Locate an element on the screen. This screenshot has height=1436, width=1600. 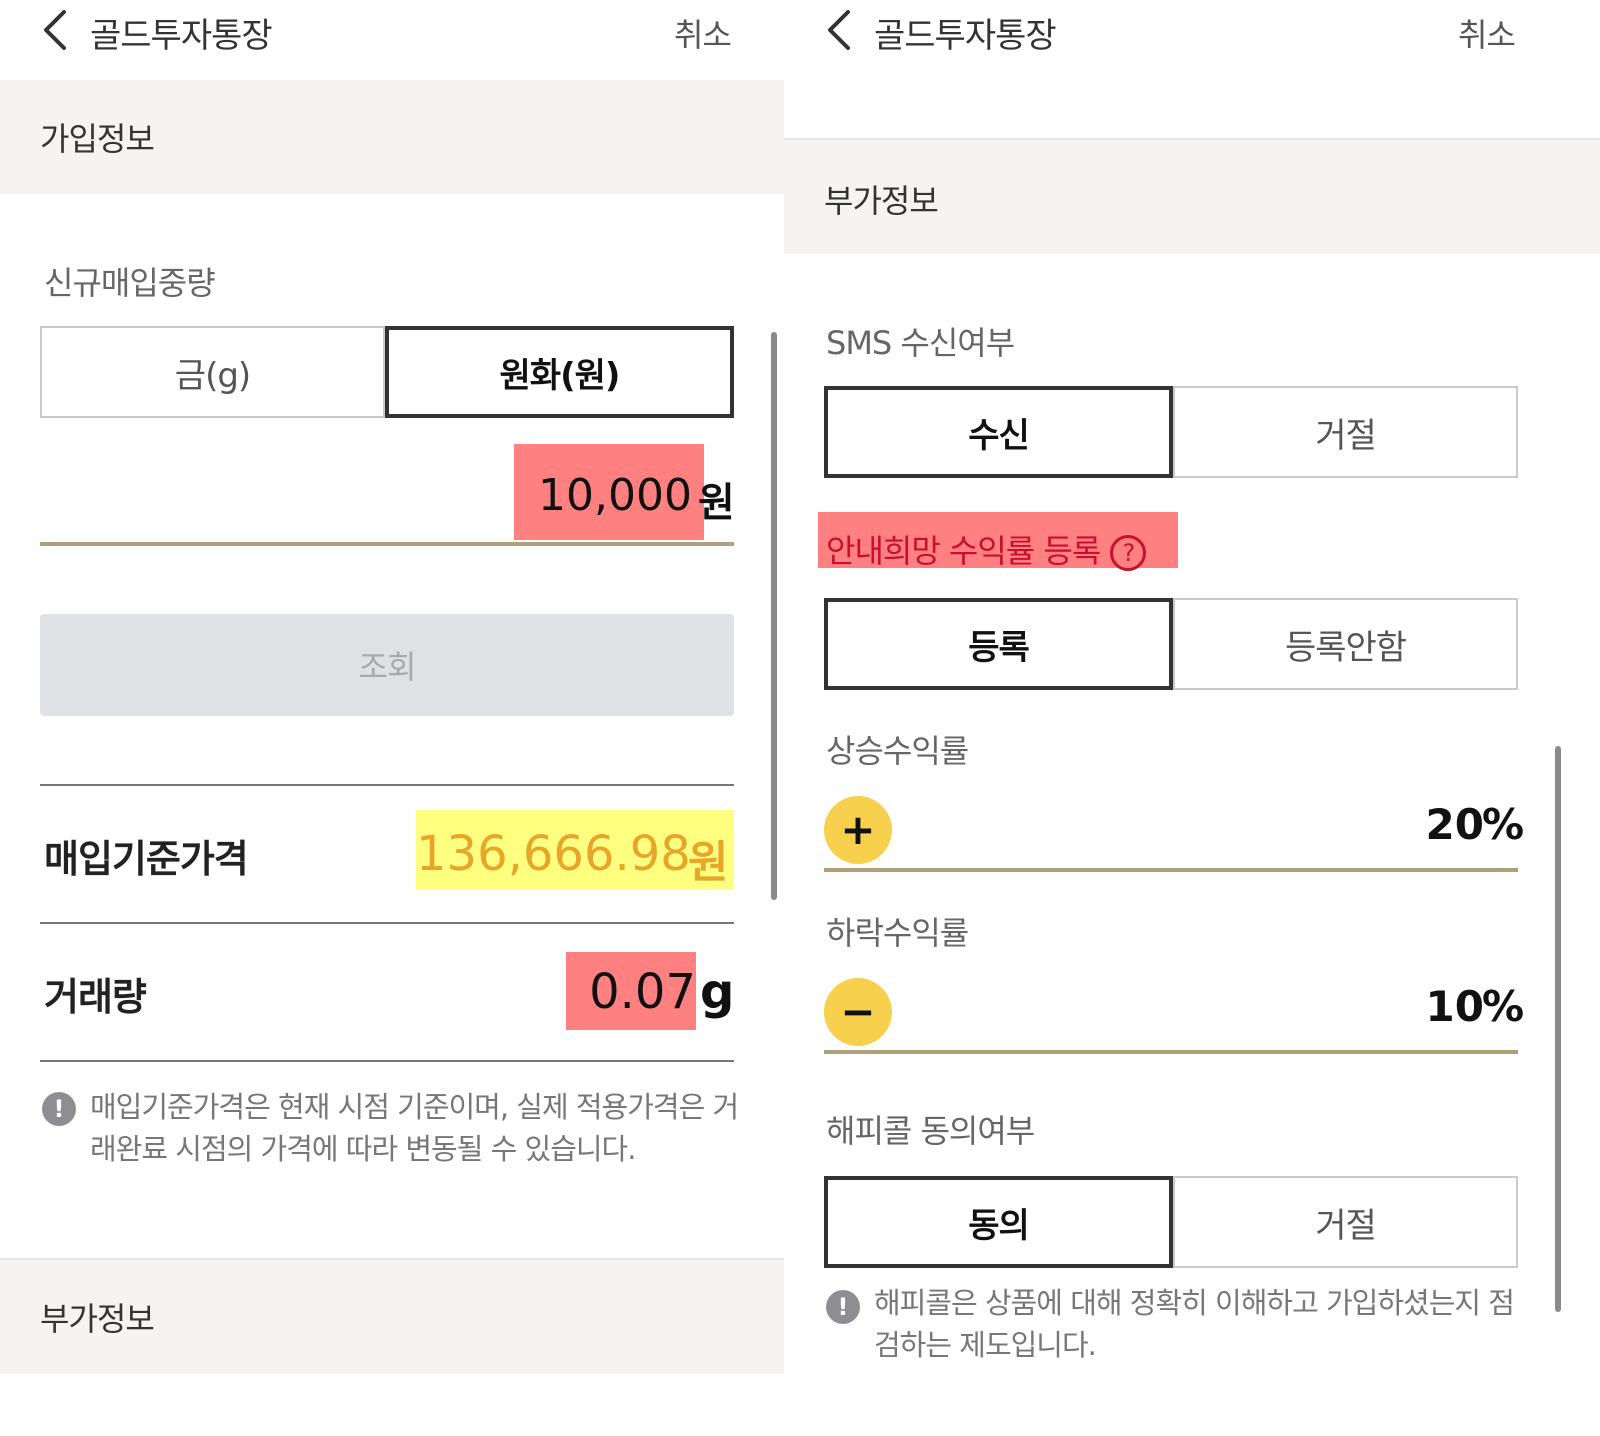
volume-label: 거래량 is located at coordinates (95, 997).